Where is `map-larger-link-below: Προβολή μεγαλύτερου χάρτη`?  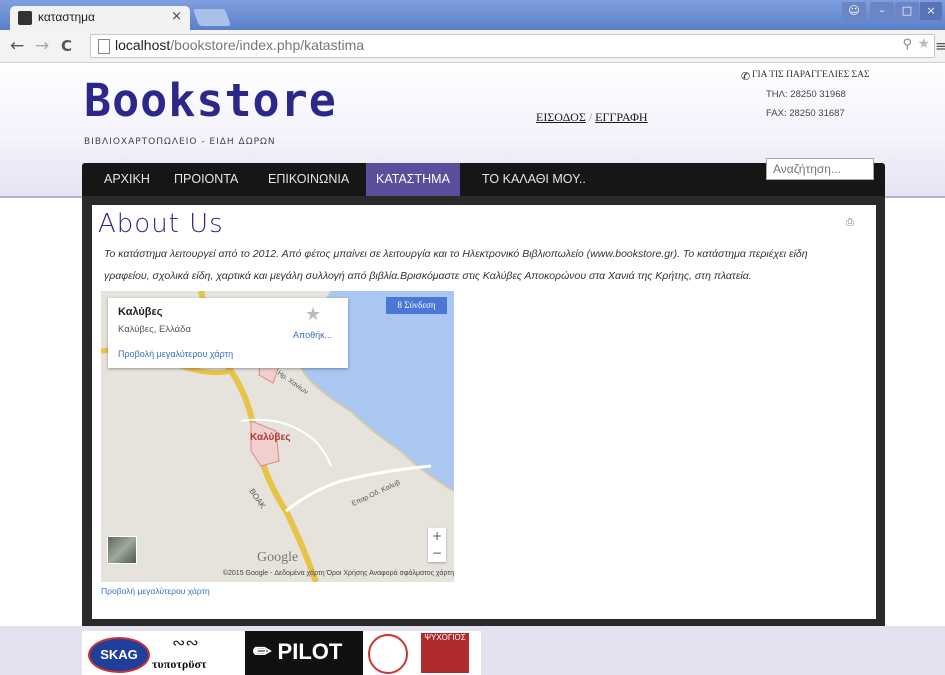 map-larger-link-below: Προβολή μεγαλύτερου χάρτη is located at coordinates (155, 591).